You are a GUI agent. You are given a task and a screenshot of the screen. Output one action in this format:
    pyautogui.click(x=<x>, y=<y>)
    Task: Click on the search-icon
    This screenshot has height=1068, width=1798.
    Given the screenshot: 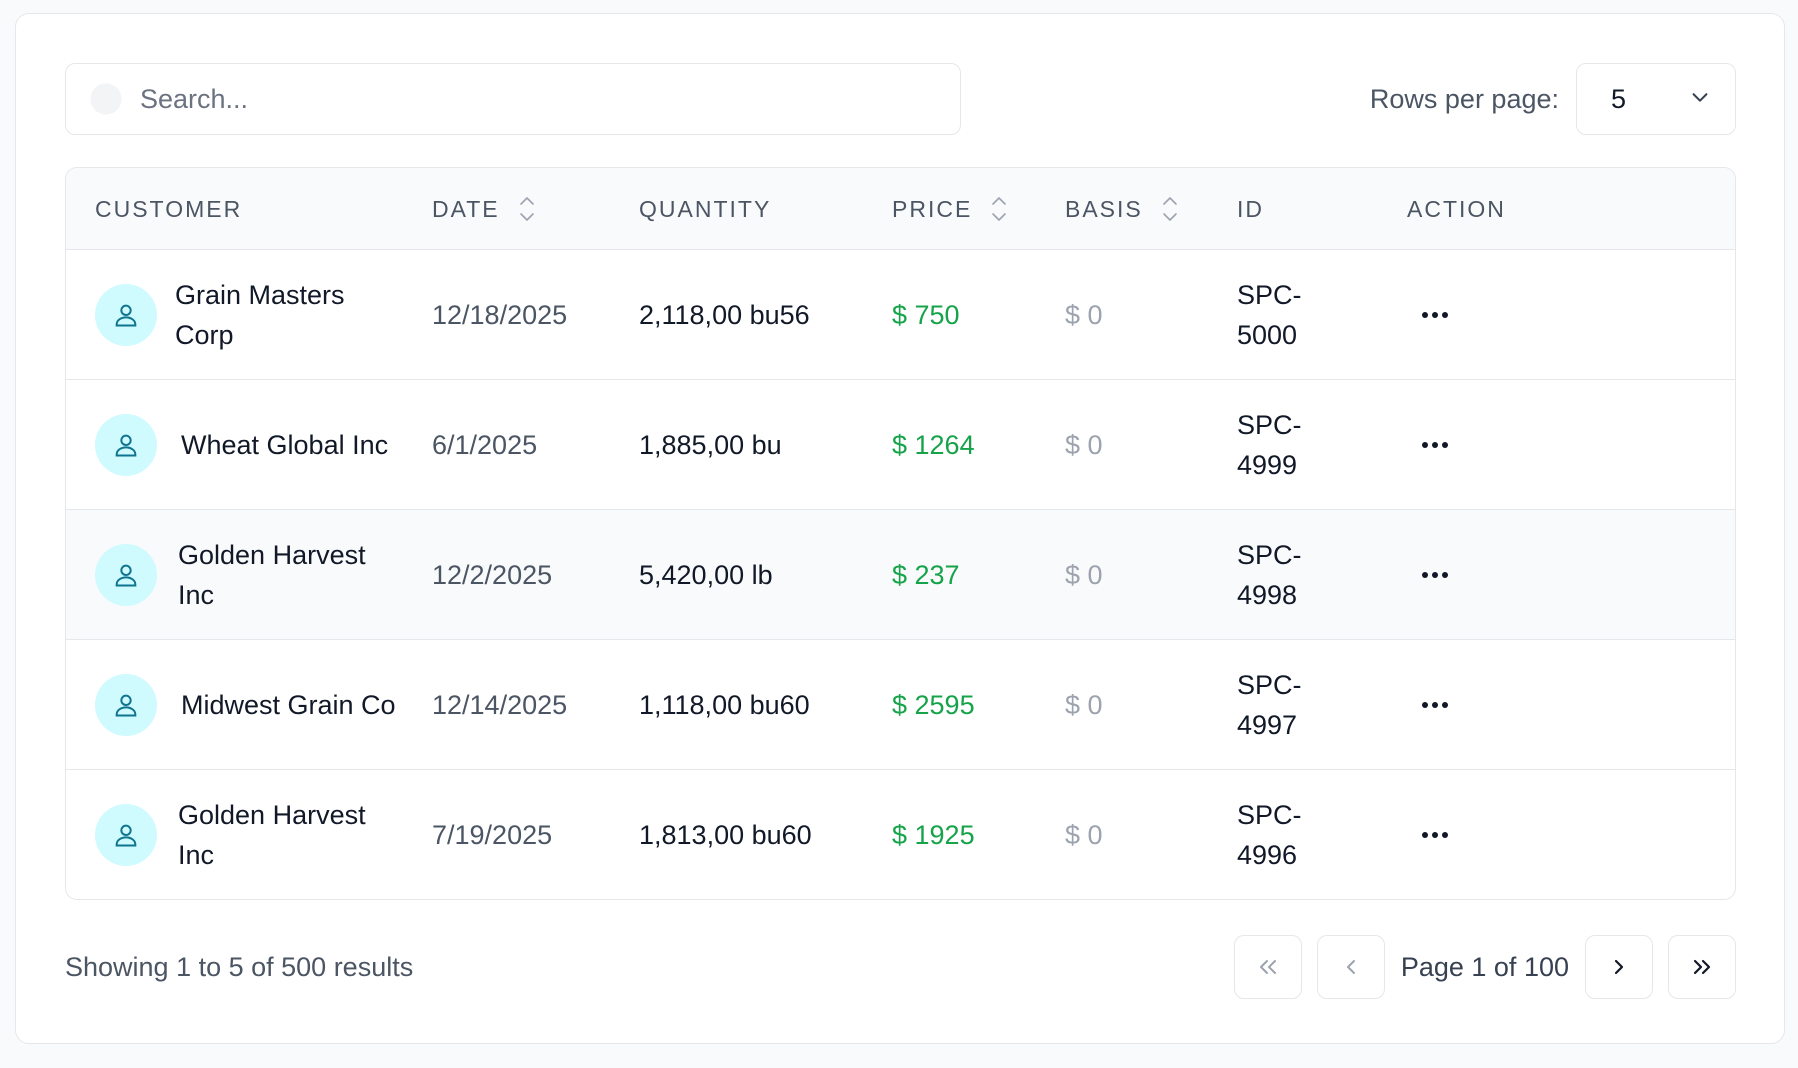 What is the action you would take?
    pyautogui.click(x=106, y=99)
    